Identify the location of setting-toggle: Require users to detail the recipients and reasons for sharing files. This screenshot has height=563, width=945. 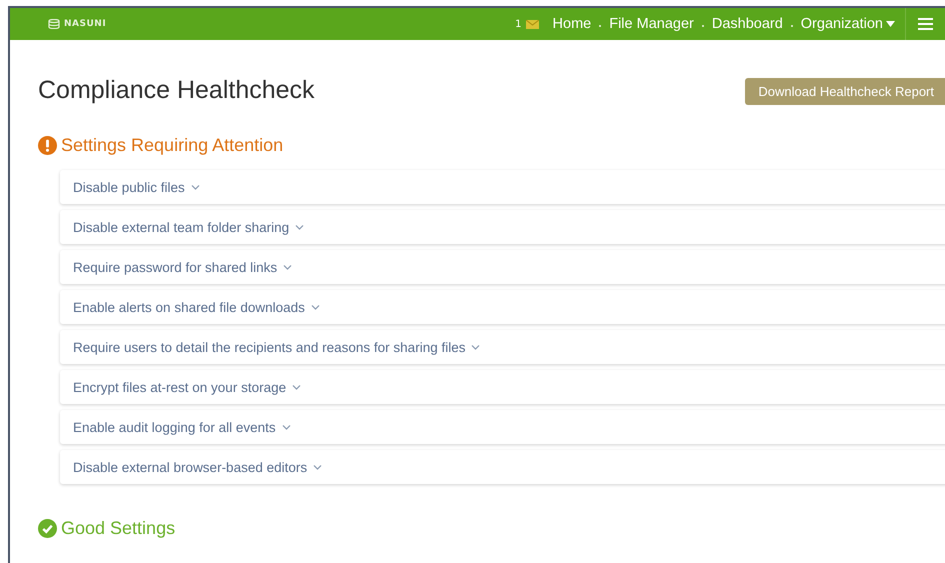
(276, 347).